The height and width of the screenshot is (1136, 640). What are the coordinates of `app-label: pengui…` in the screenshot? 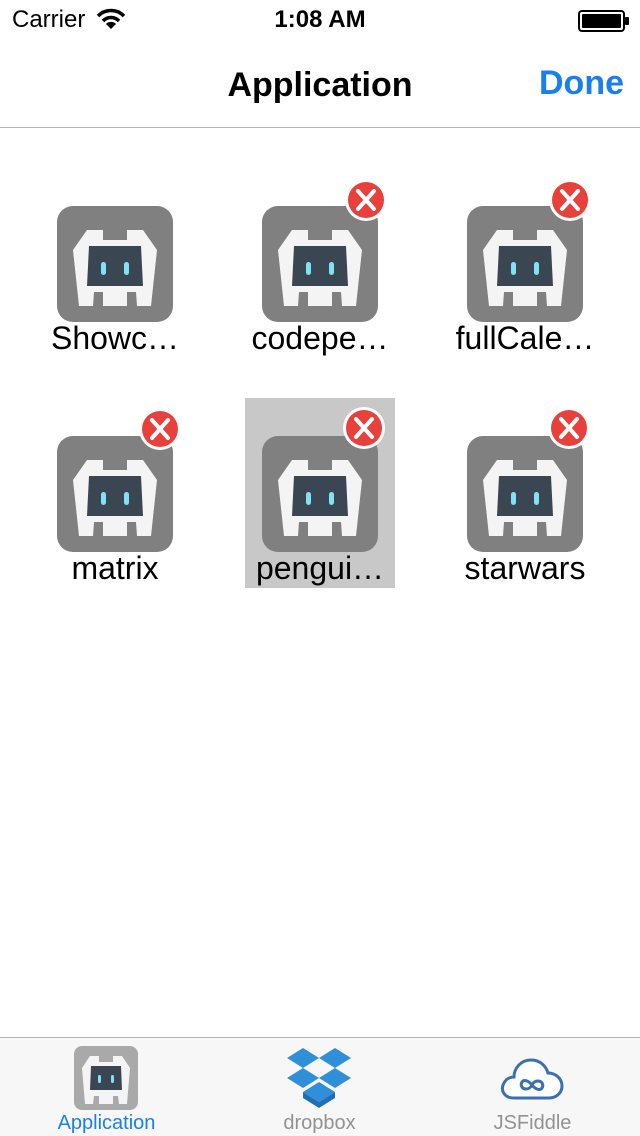 It's located at (320, 568).